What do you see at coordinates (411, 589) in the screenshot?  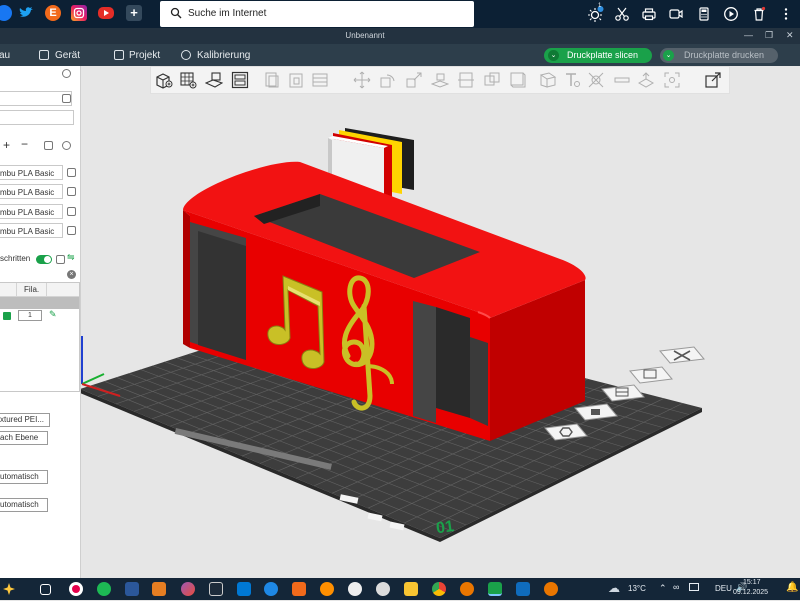 I see `file-explorer-icon` at bounding box center [411, 589].